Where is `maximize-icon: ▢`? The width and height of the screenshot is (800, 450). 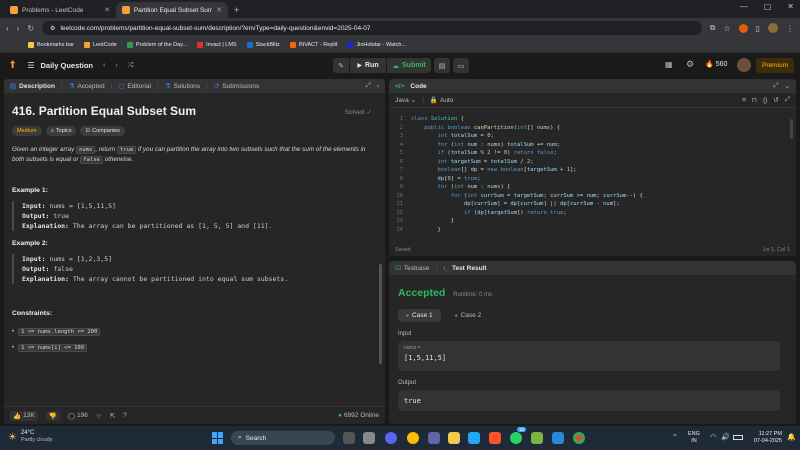
maximize-icon: ▢ is located at coordinates (768, 6).